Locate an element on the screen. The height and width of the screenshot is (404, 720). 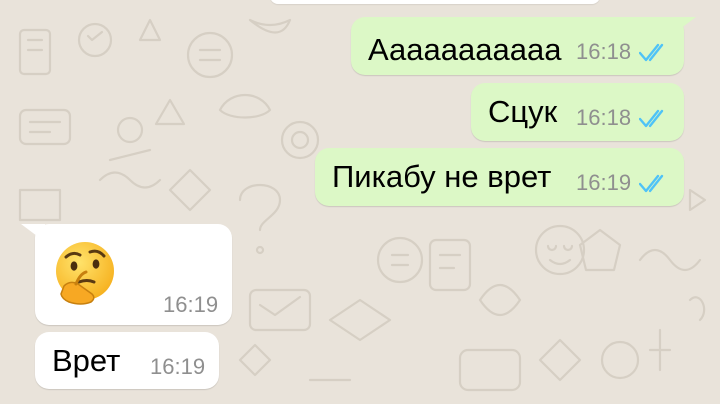
incoming-message: 16:19 is located at coordinates (126, 274).